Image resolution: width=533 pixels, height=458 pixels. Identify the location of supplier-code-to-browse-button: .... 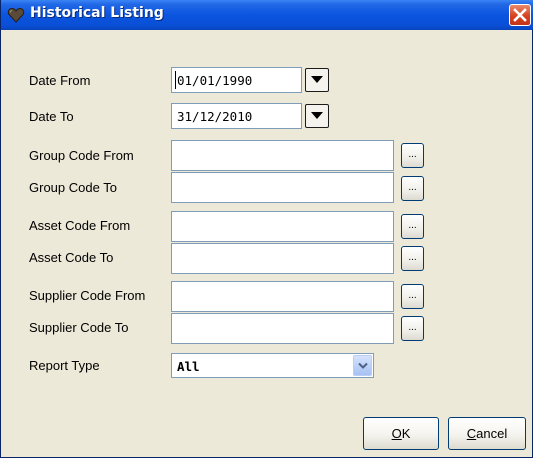
(412, 328).